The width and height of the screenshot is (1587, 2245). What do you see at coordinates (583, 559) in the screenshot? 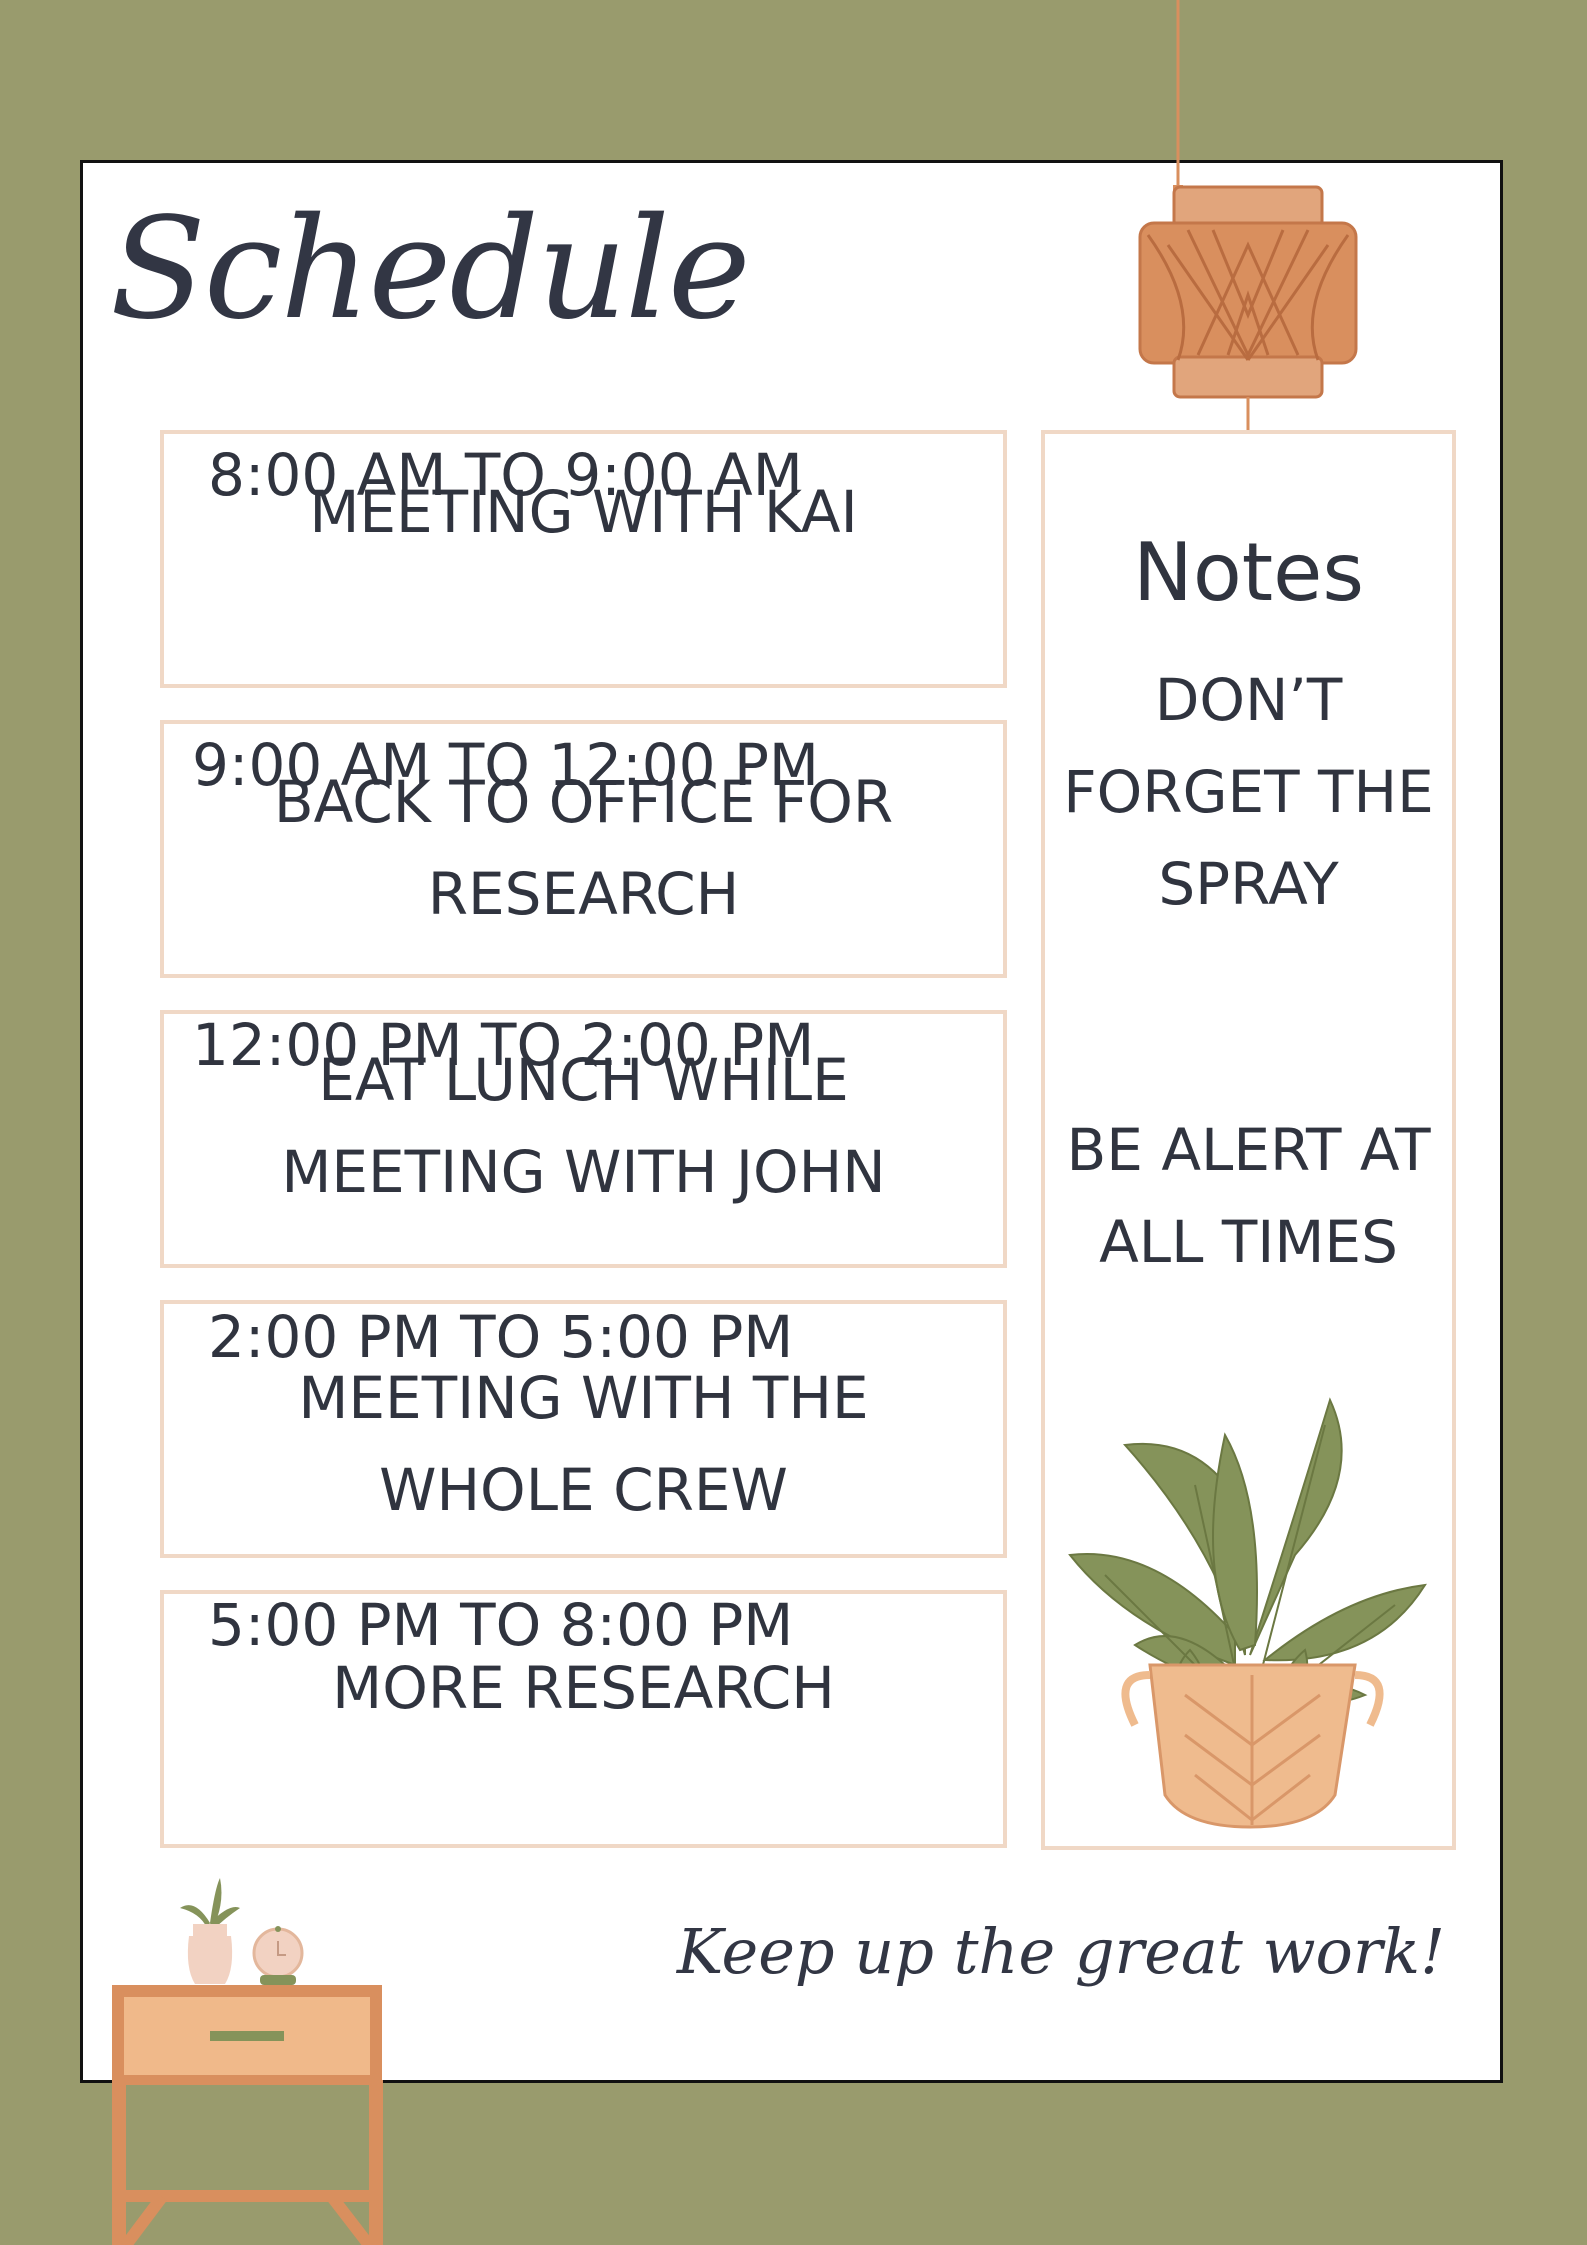
I see `schedule-slot: 8:00 AM TO 9:00 AM MEETING WITH KAI` at bounding box center [583, 559].